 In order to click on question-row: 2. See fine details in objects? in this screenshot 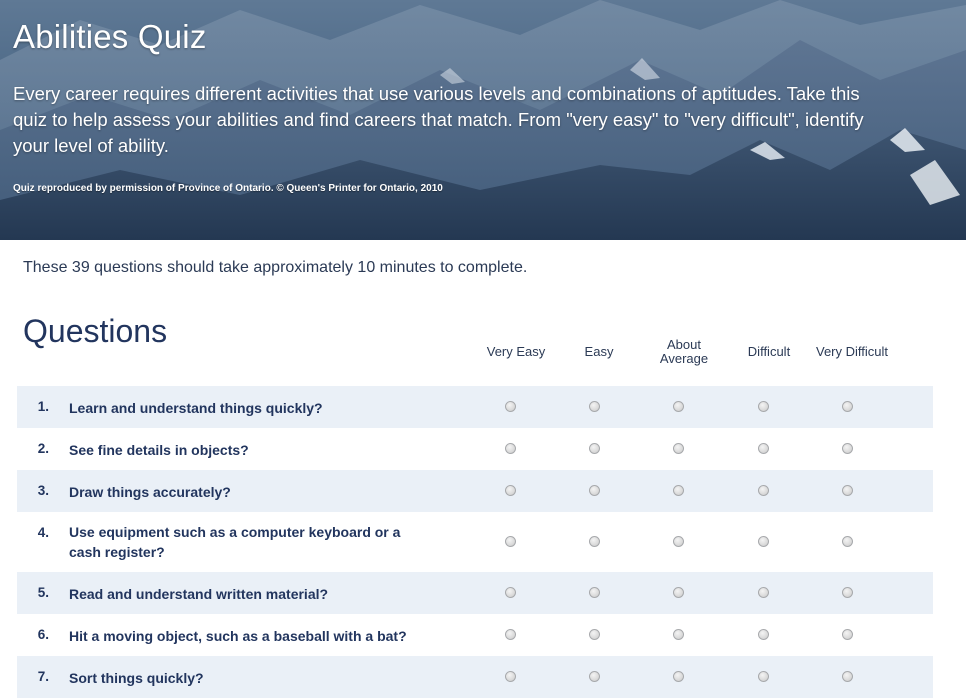, I will do `click(475, 449)`.